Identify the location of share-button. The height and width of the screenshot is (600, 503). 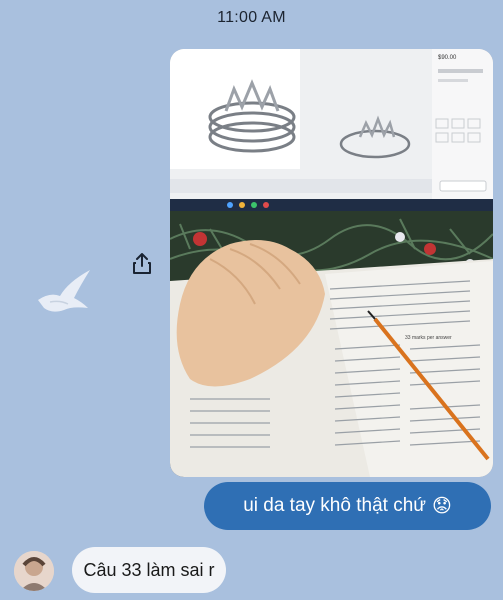
(142, 263).